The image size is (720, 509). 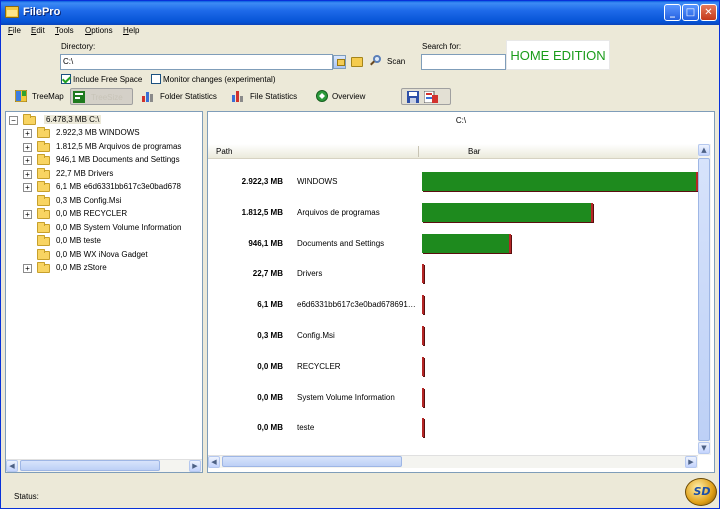 I want to click on tree-item: +1.812,5 MB Arquivos de programas, so click(x=105, y=147).